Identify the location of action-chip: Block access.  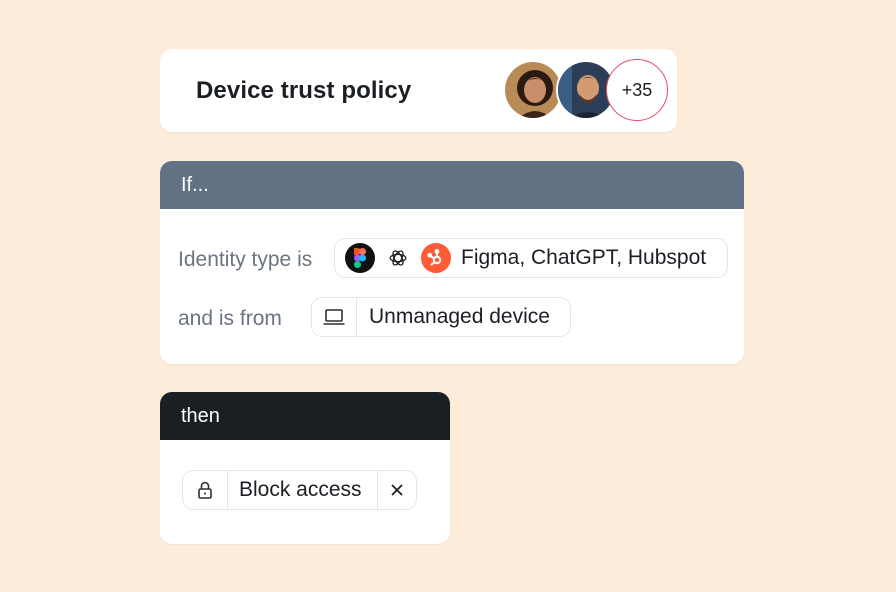
(299, 490).